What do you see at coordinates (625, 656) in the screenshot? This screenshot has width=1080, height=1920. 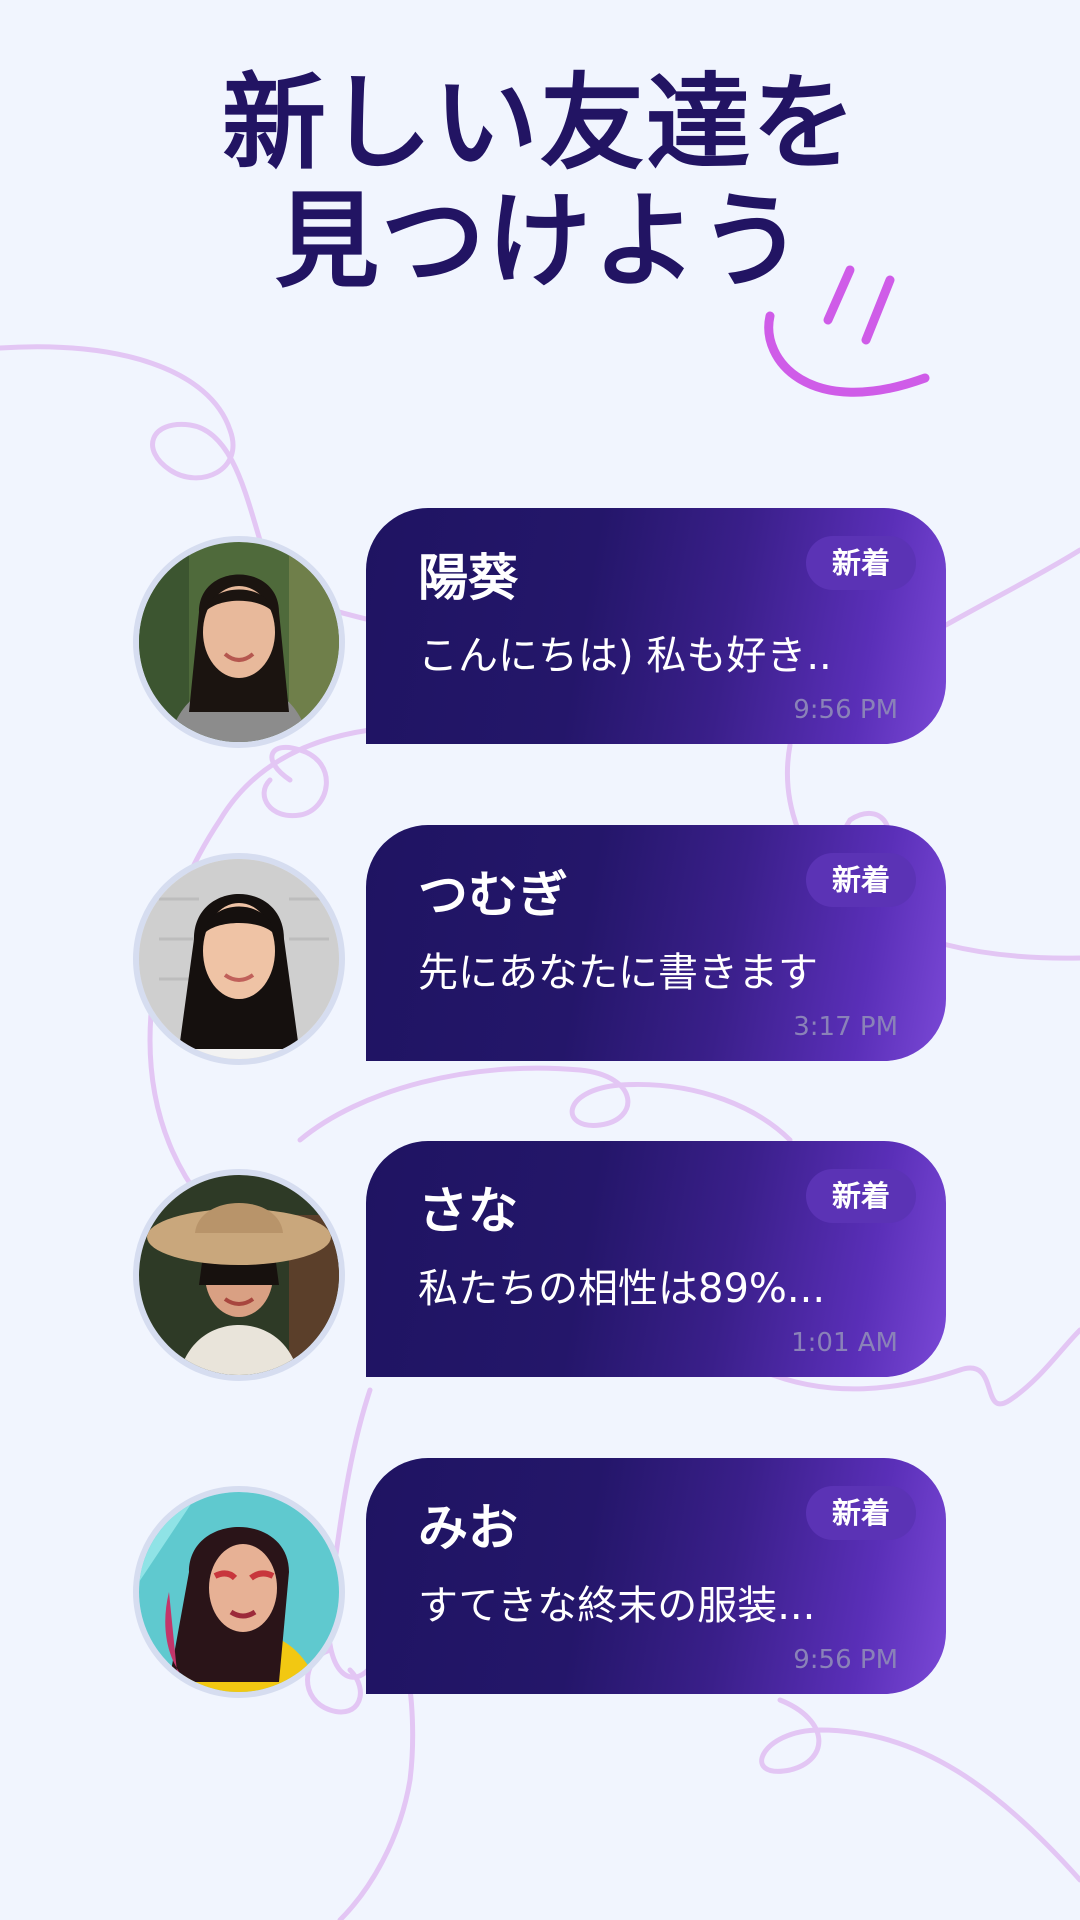 I see `message-preview: こんにちは) 私も好き..` at bounding box center [625, 656].